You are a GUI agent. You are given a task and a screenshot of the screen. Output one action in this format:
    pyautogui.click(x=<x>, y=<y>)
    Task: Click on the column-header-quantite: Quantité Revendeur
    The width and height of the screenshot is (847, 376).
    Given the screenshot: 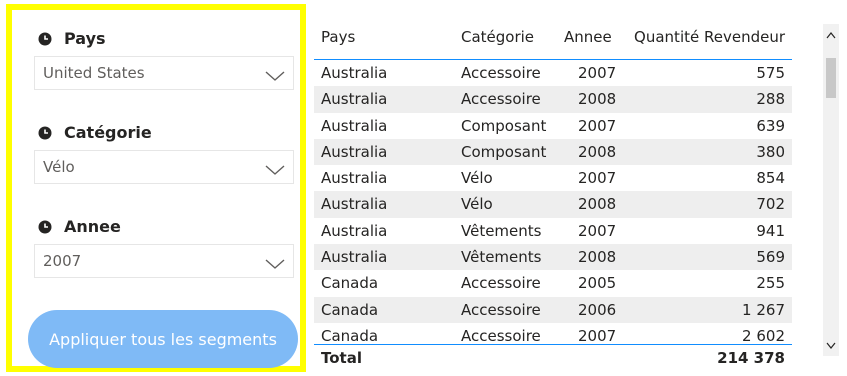 What is the action you would take?
    pyautogui.click(x=709, y=37)
    